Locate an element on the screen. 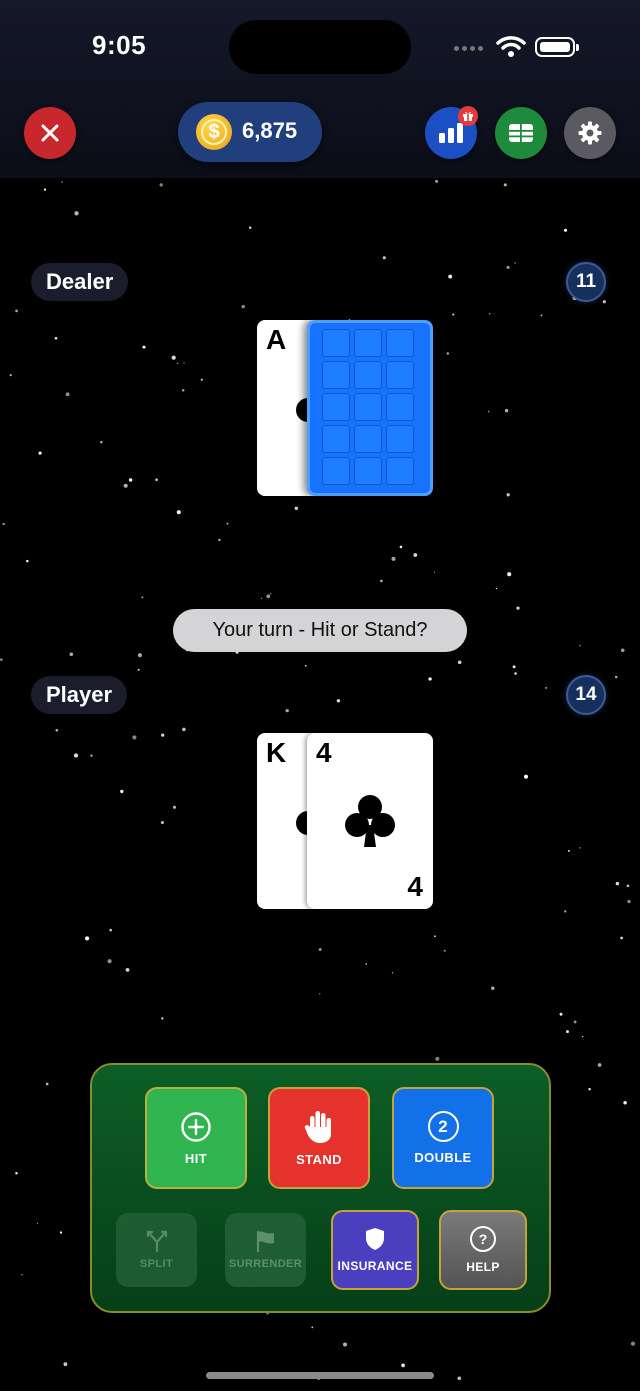 Image resolution: width=640 pixels, height=1391 pixels. double-button: 2 DOUBLE is located at coordinates (443, 1138).